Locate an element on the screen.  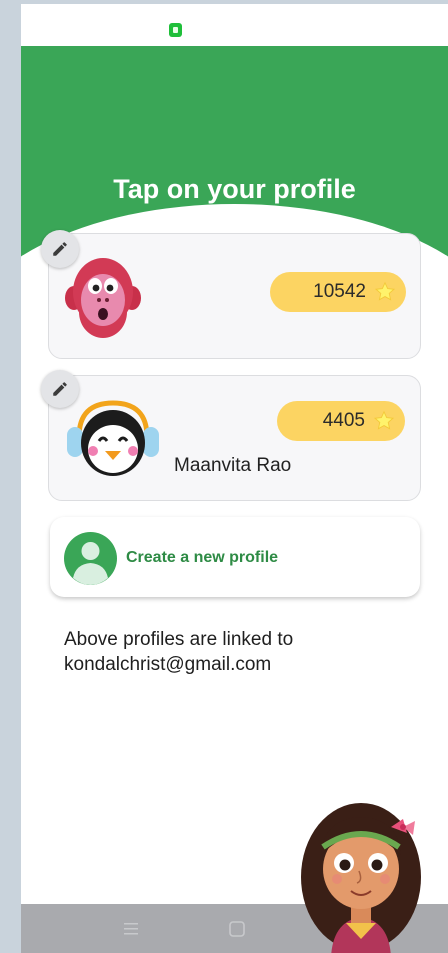
person-avatar-icon is located at coordinates (90, 558).